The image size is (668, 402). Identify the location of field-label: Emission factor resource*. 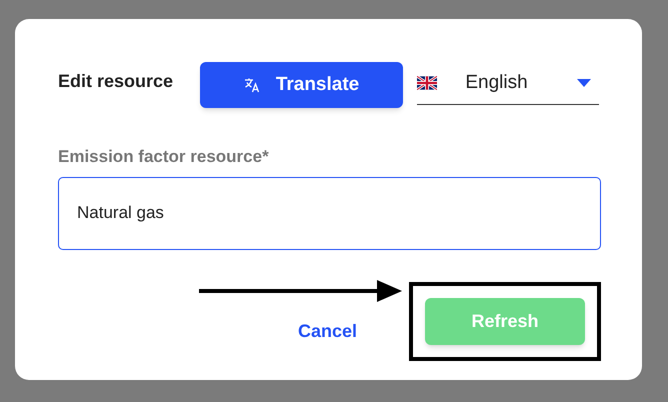
(164, 157).